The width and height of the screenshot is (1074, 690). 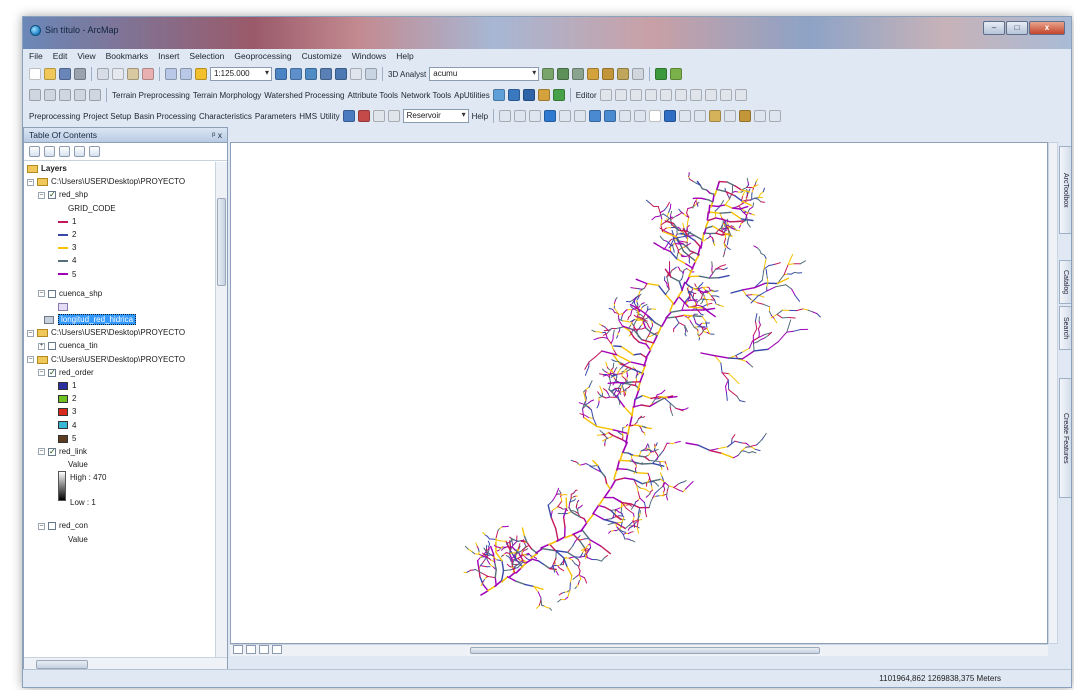 What do you see at coordinates (404, 56) in the screenshot?
I see `menu-help: Help` at bounding box center [404, 56].